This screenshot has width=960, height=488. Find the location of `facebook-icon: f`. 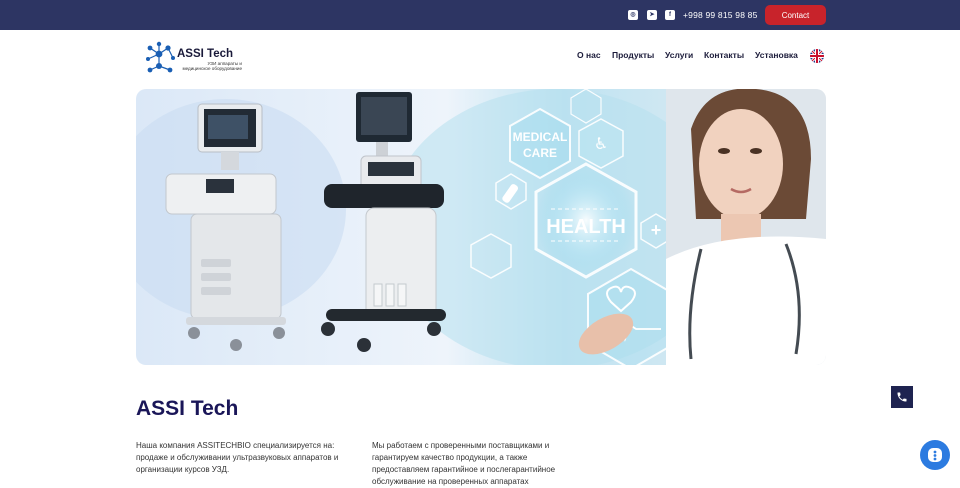

facebook-icon: f is located at coordinates (670, 15).